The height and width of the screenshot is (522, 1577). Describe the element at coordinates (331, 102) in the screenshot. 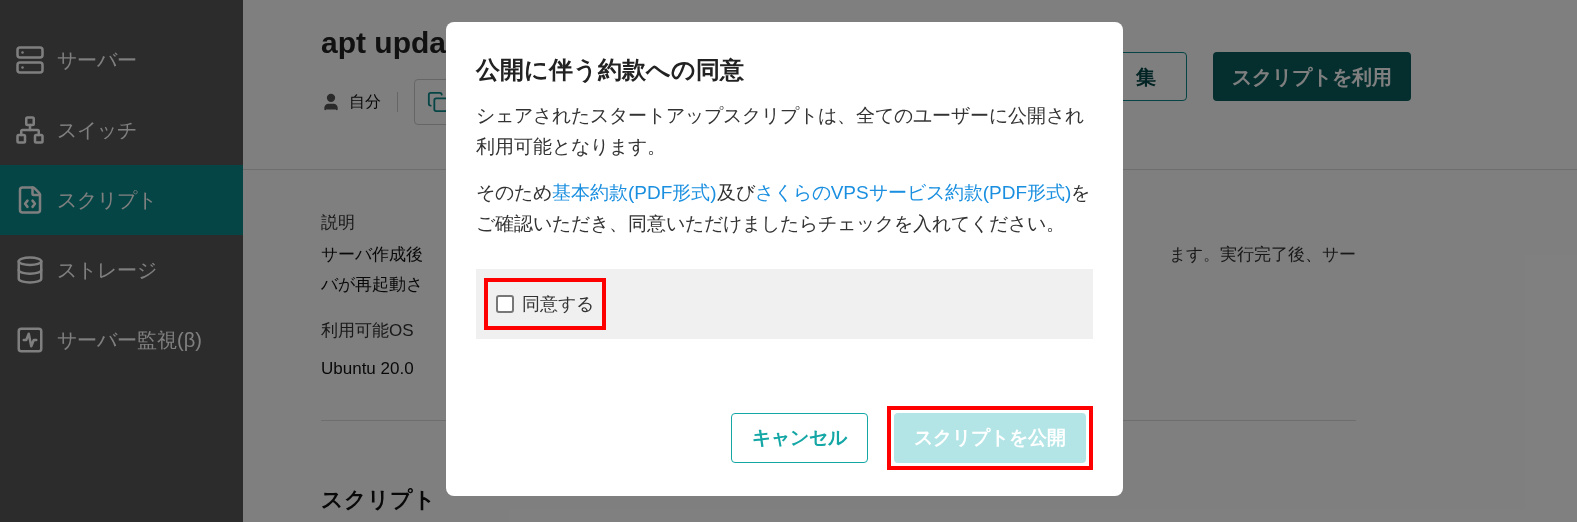

I see `user-icon` at that location.